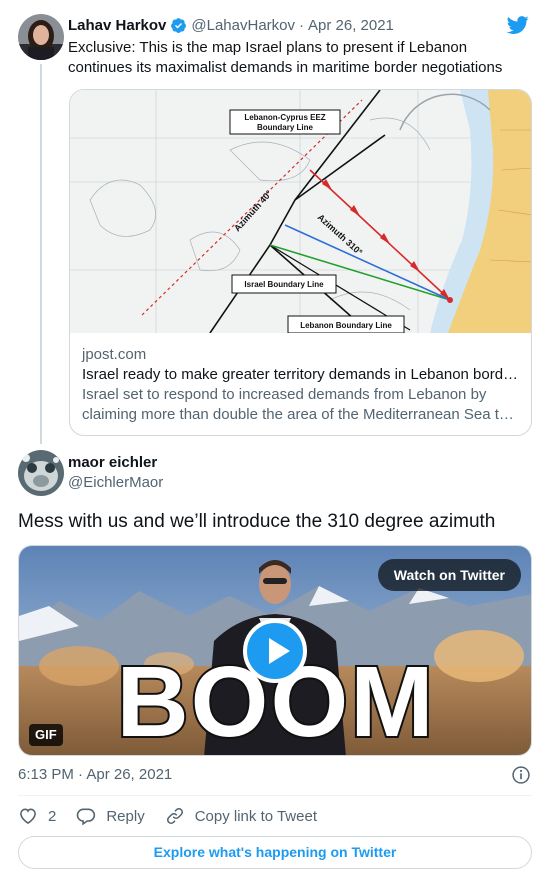 Image resolution: width=550 pixels, height=885 pixels. Describe the element at coordinates (521, 775) in the screenshot. I see `info-icon` at that location.